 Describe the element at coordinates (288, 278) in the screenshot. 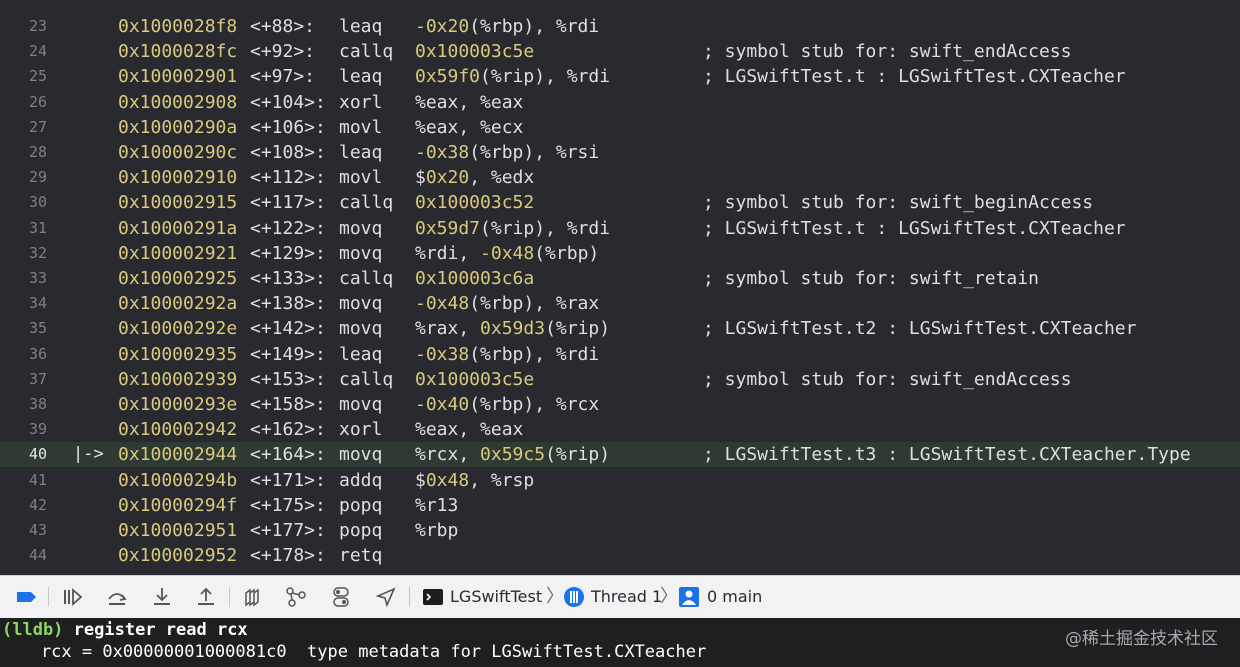

I see `instruction-offset: <+133>:` at that location.